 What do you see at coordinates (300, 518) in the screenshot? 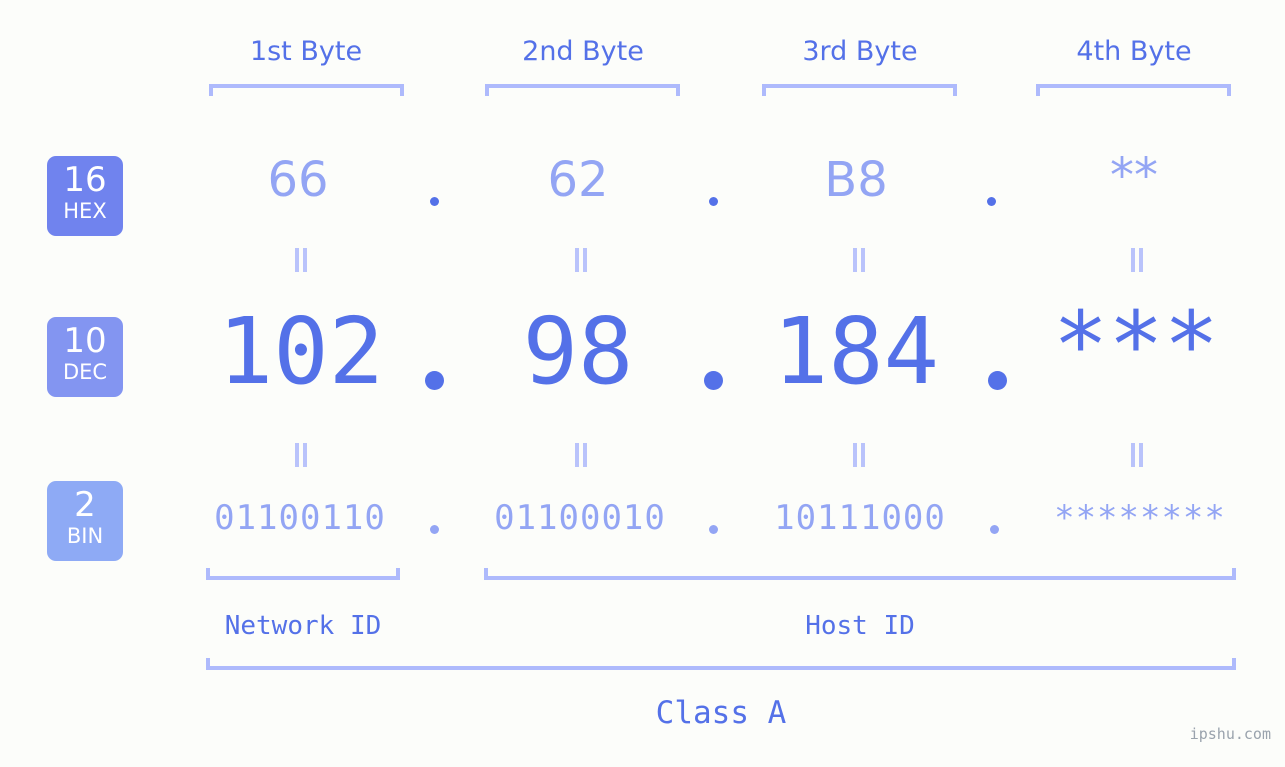
I see `bin-byte-1: 01100110` at bounding box center [300, 518].